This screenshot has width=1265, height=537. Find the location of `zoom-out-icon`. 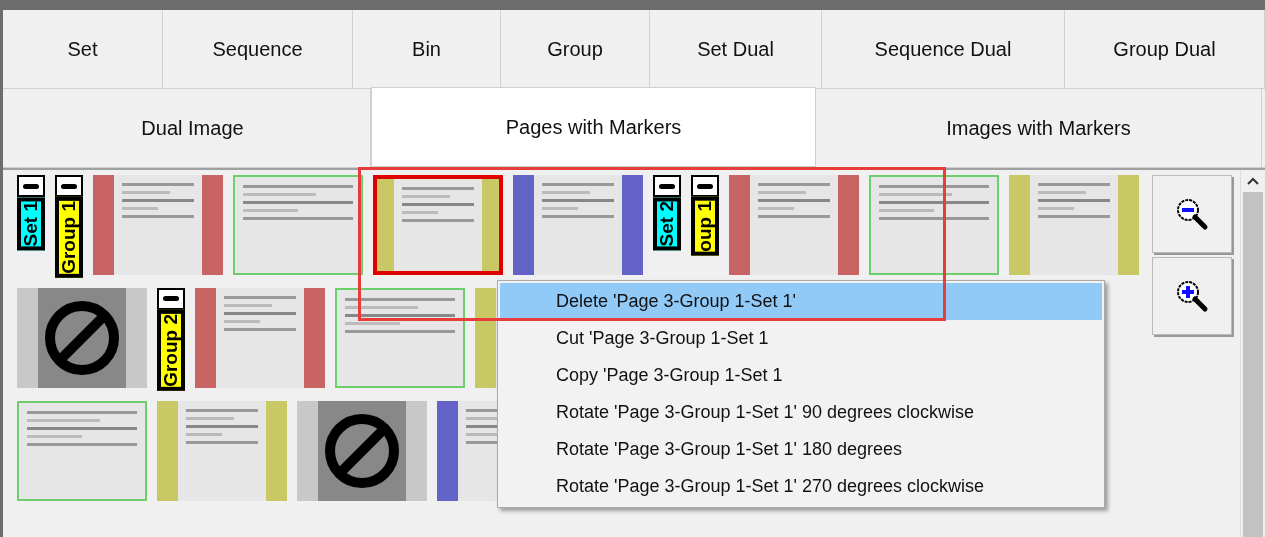

zoom-out-icon is located at coordinates (1192, 214).